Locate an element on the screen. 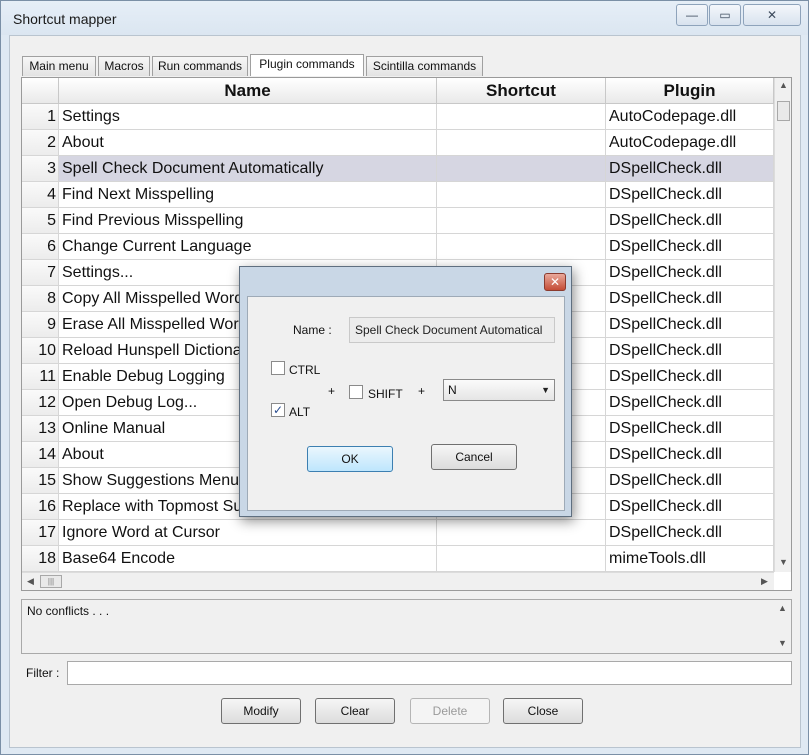 This screenshot has width=809, height=755. tab-run-commands: Run commands is located at coordinates (200, 66).